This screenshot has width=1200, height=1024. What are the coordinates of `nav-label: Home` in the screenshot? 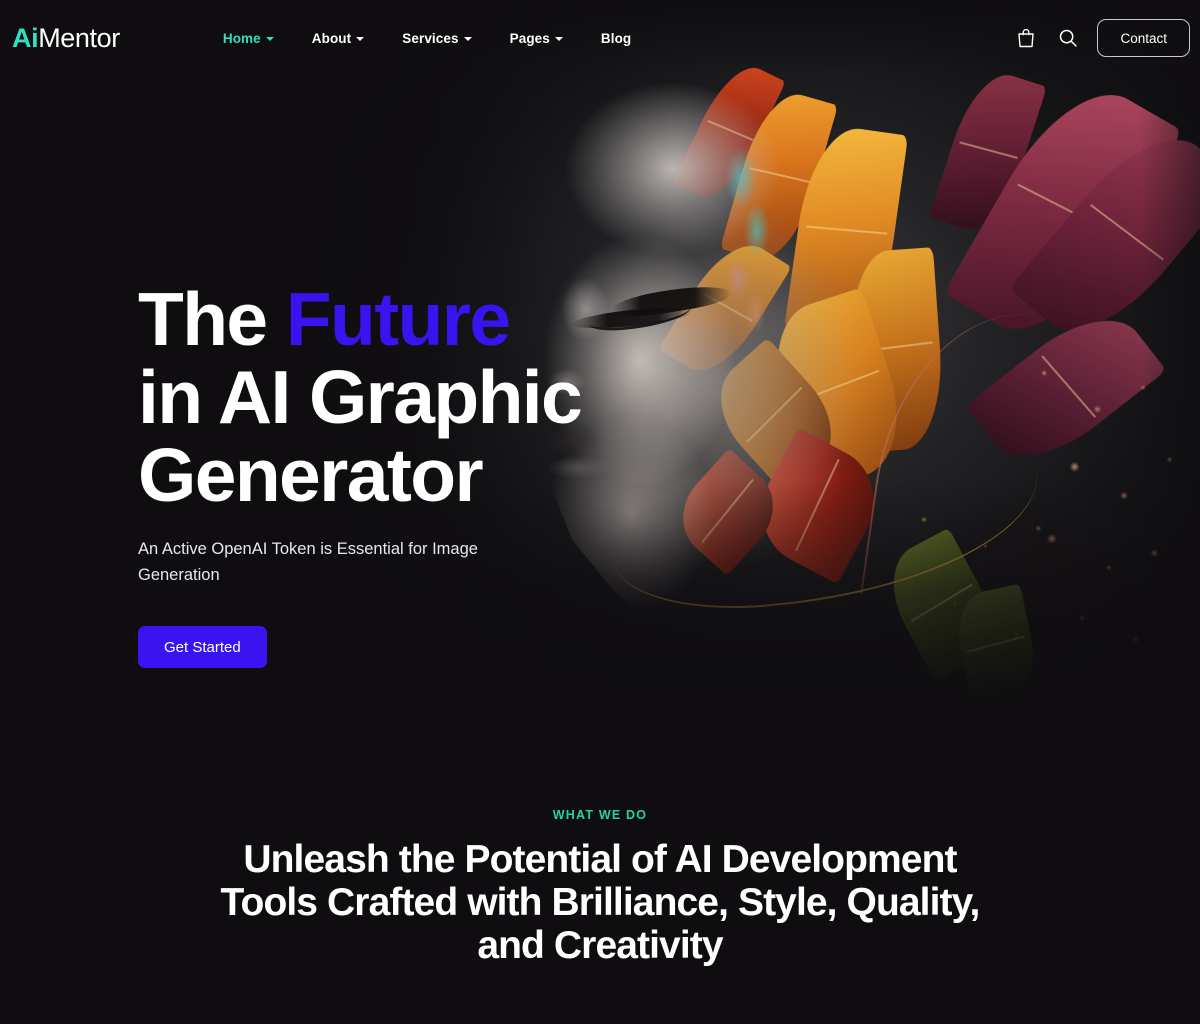 It's located at (241, 38).